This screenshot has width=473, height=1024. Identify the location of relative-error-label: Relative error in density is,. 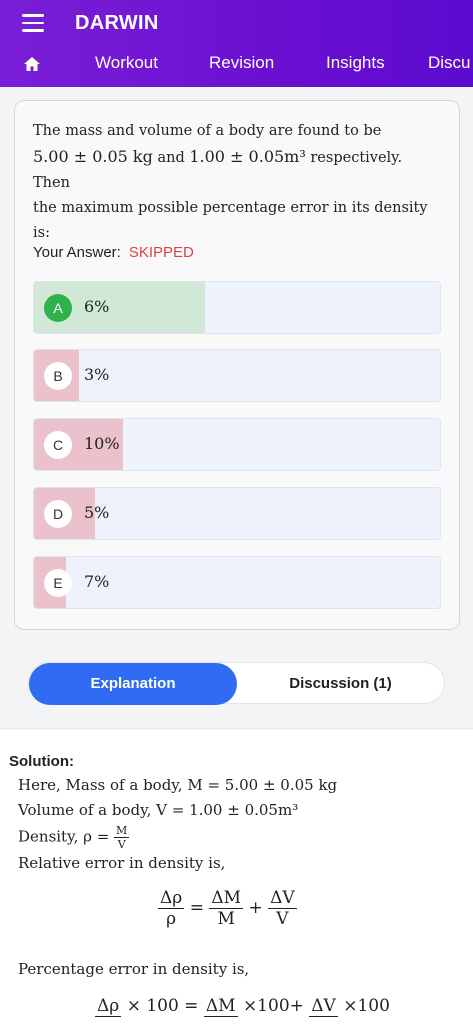
(122, 863).